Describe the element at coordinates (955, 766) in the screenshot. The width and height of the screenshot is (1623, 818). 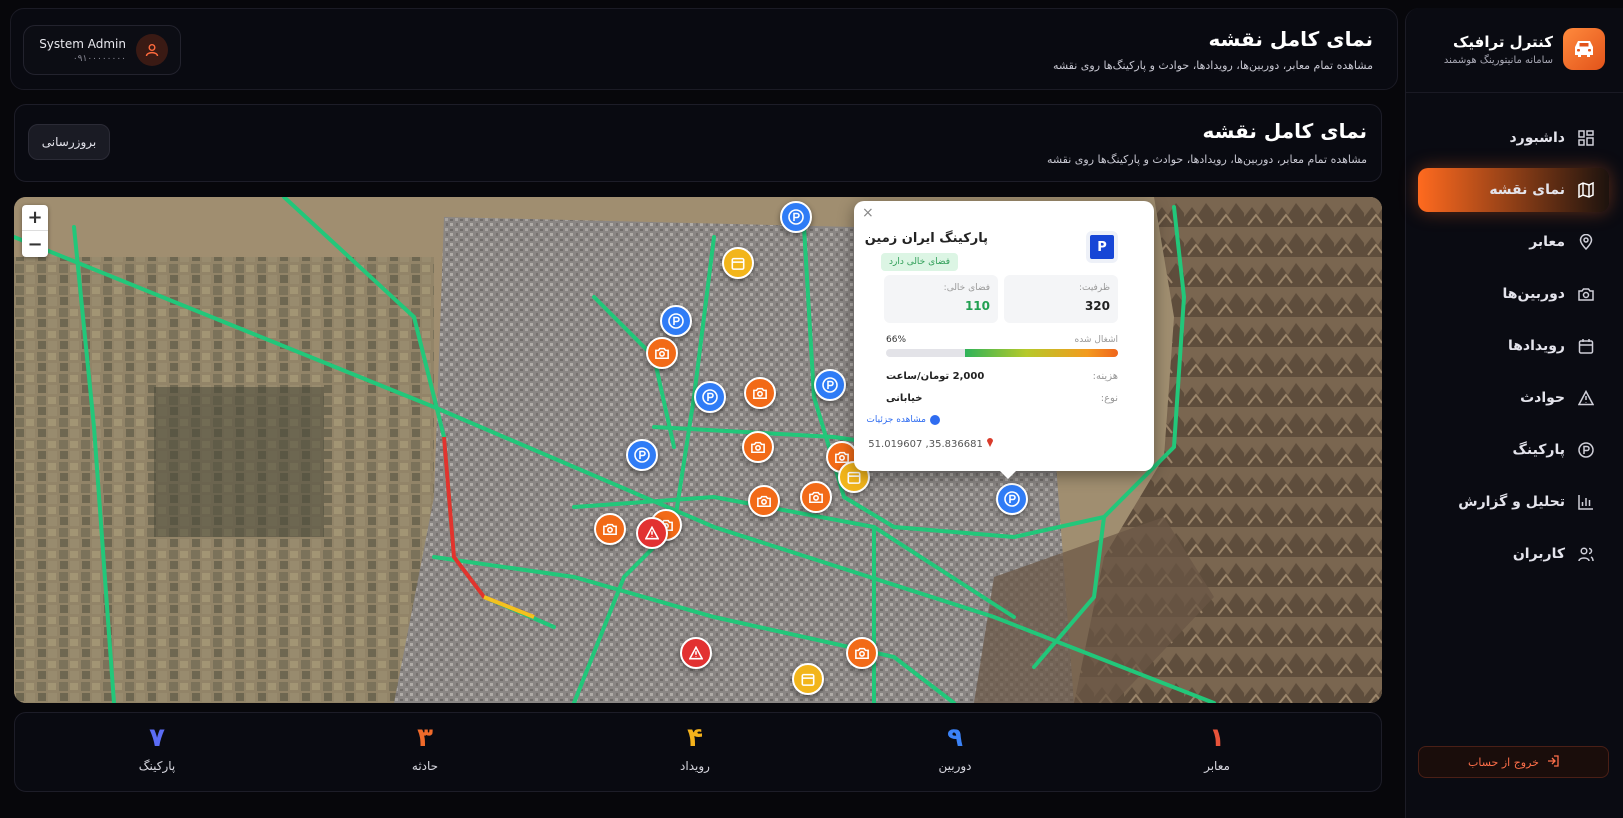
I see `stat-label: دوربین` at that location.